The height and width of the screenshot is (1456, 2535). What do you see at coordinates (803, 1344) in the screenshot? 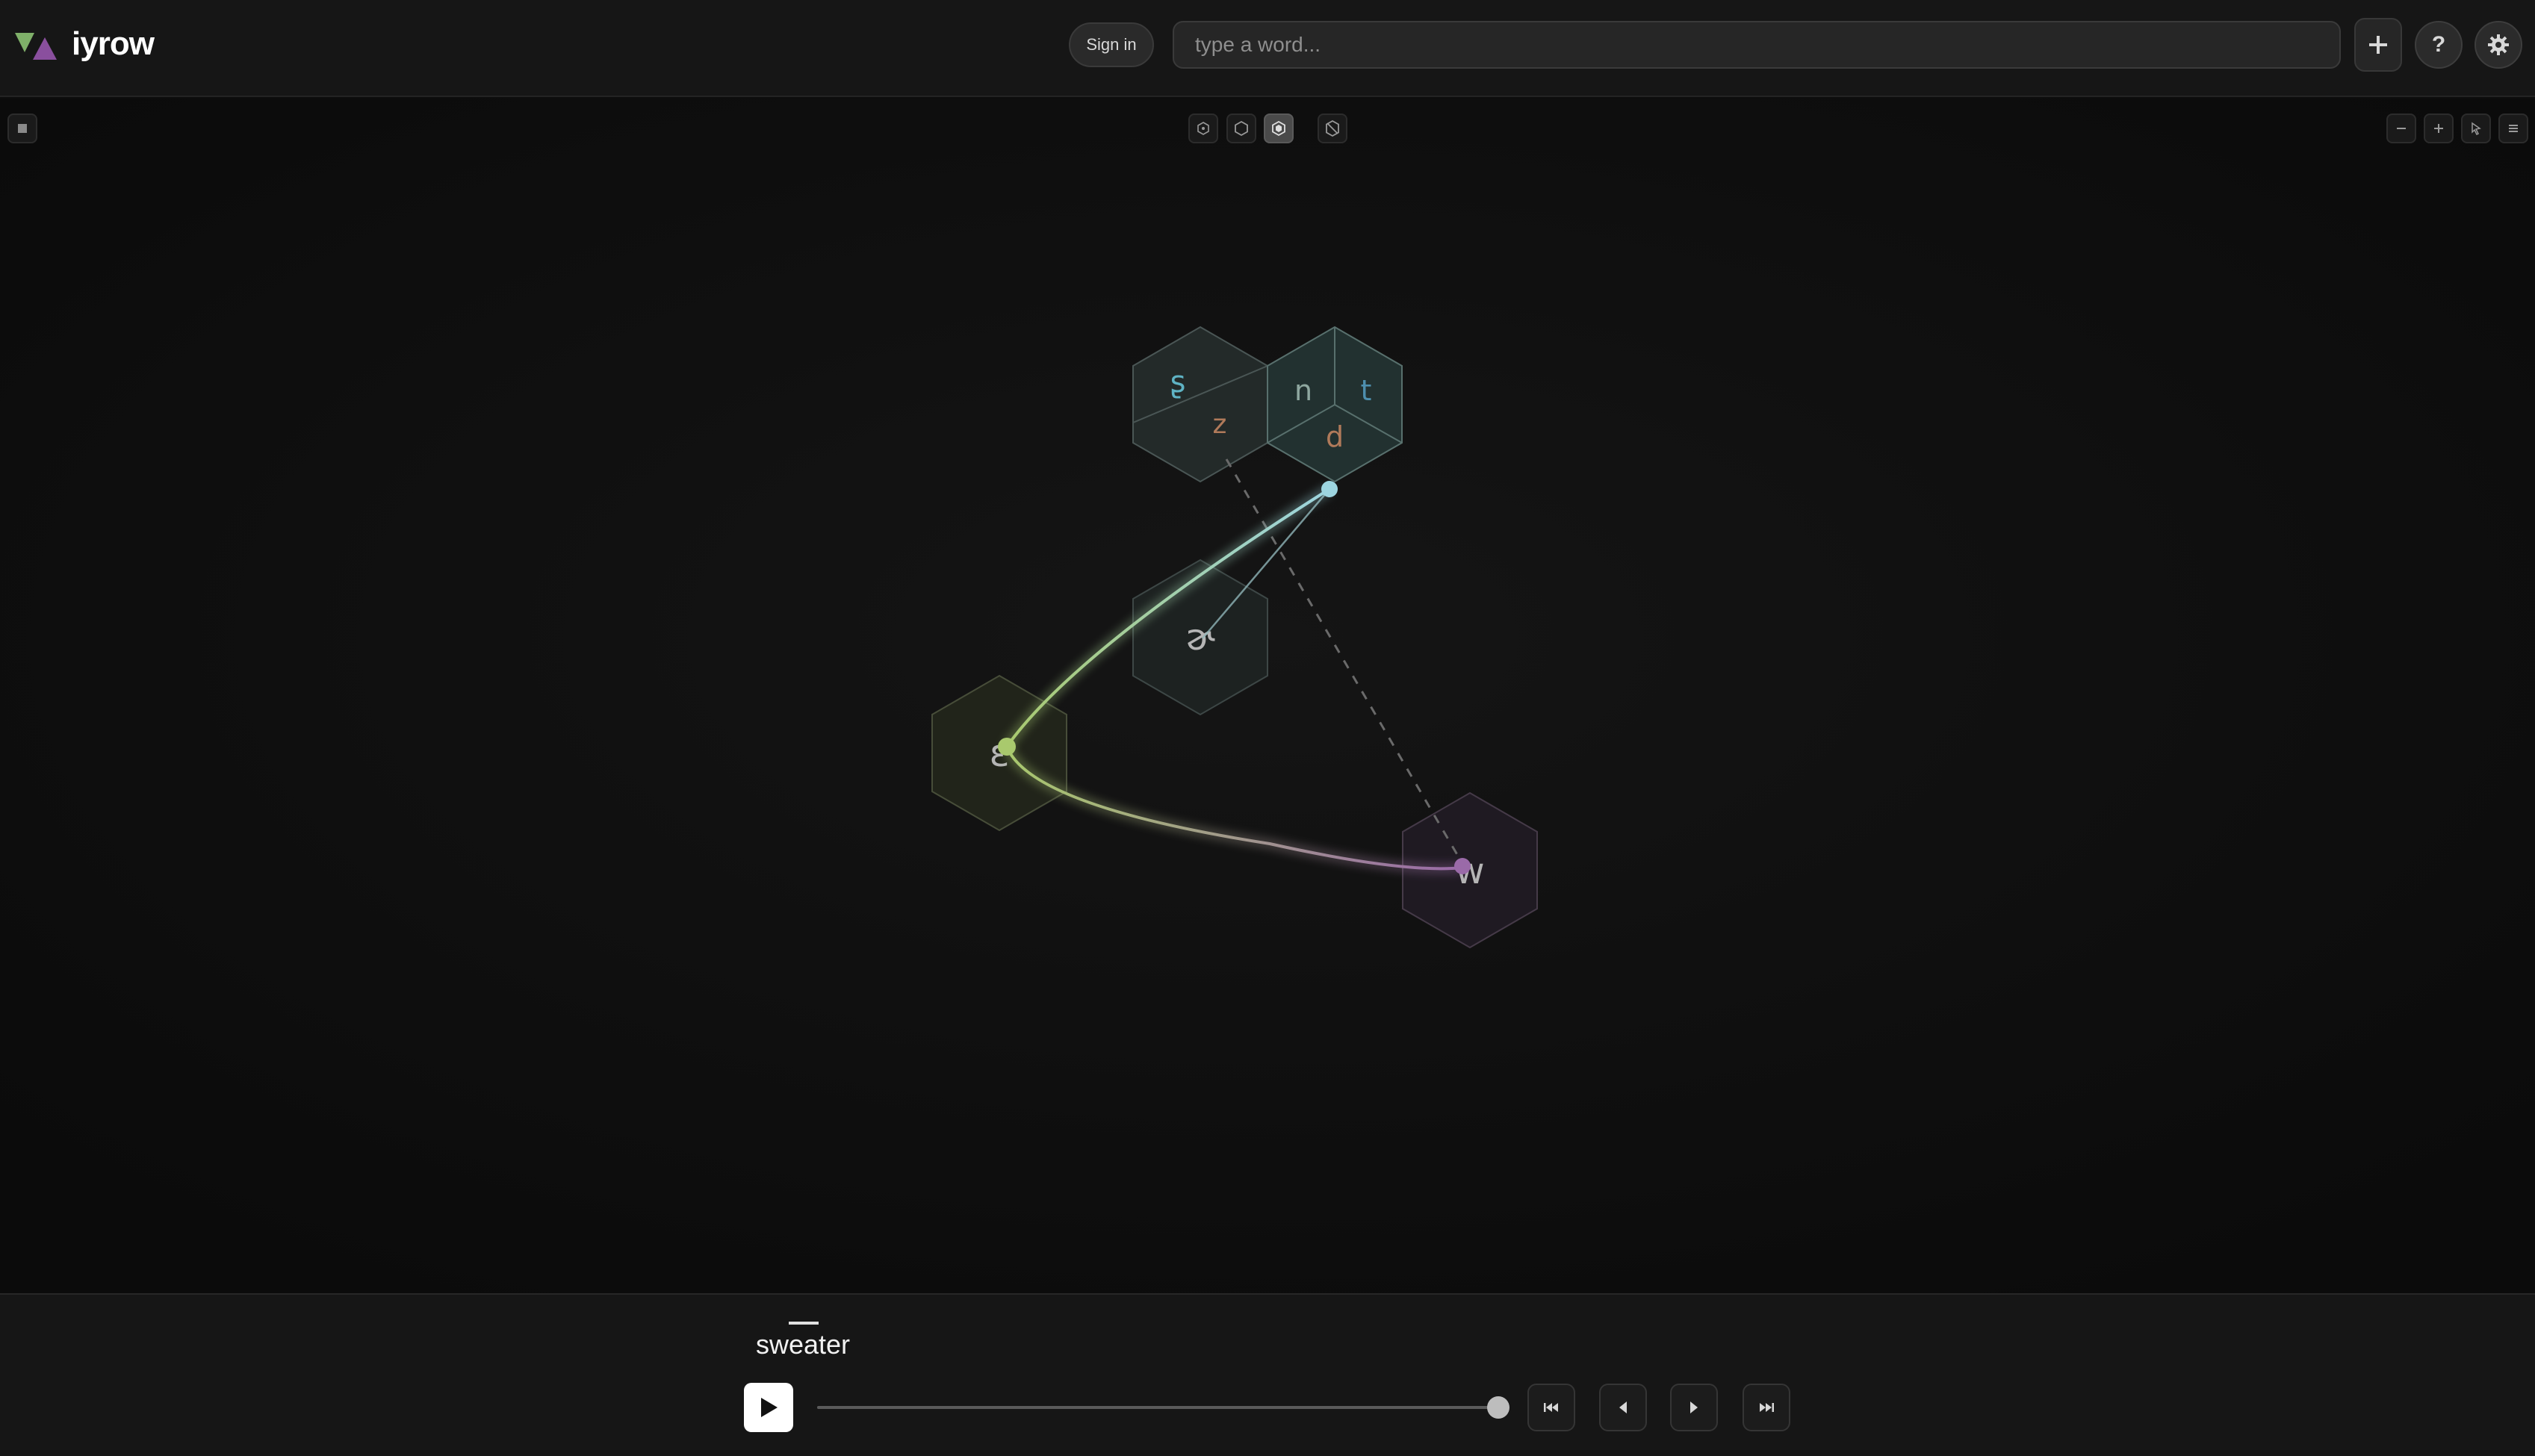
I see `current-word: sweater` at bounding box center [803, 1344].